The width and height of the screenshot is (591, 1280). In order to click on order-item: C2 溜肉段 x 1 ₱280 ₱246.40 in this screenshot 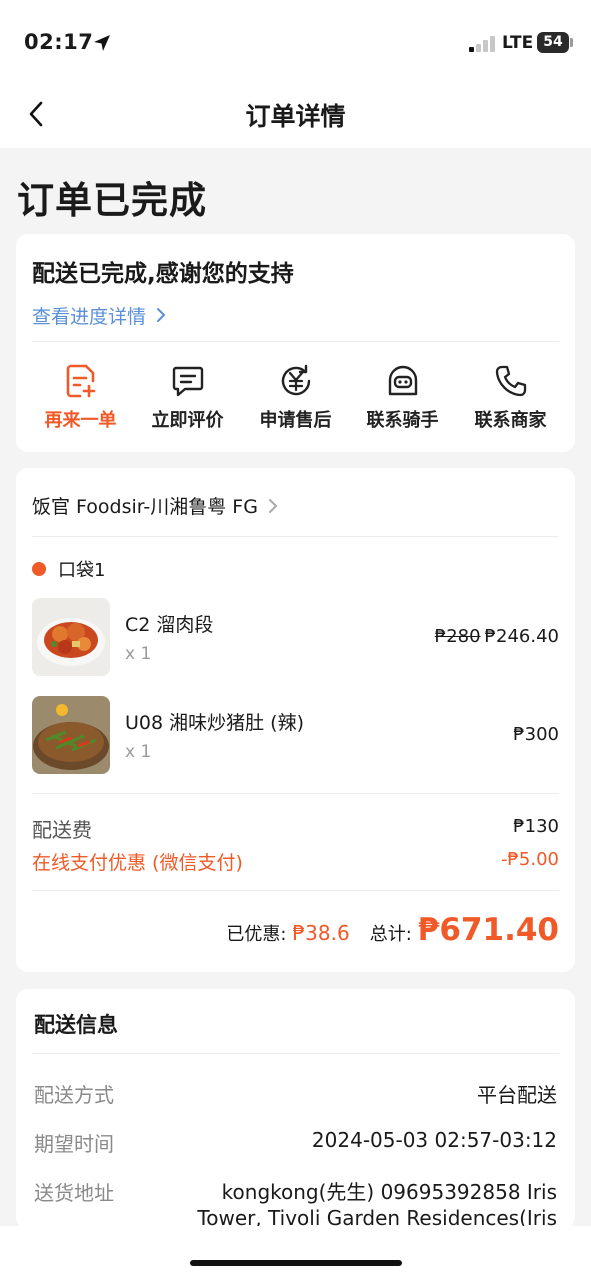, I will do `click(295, 638)`.